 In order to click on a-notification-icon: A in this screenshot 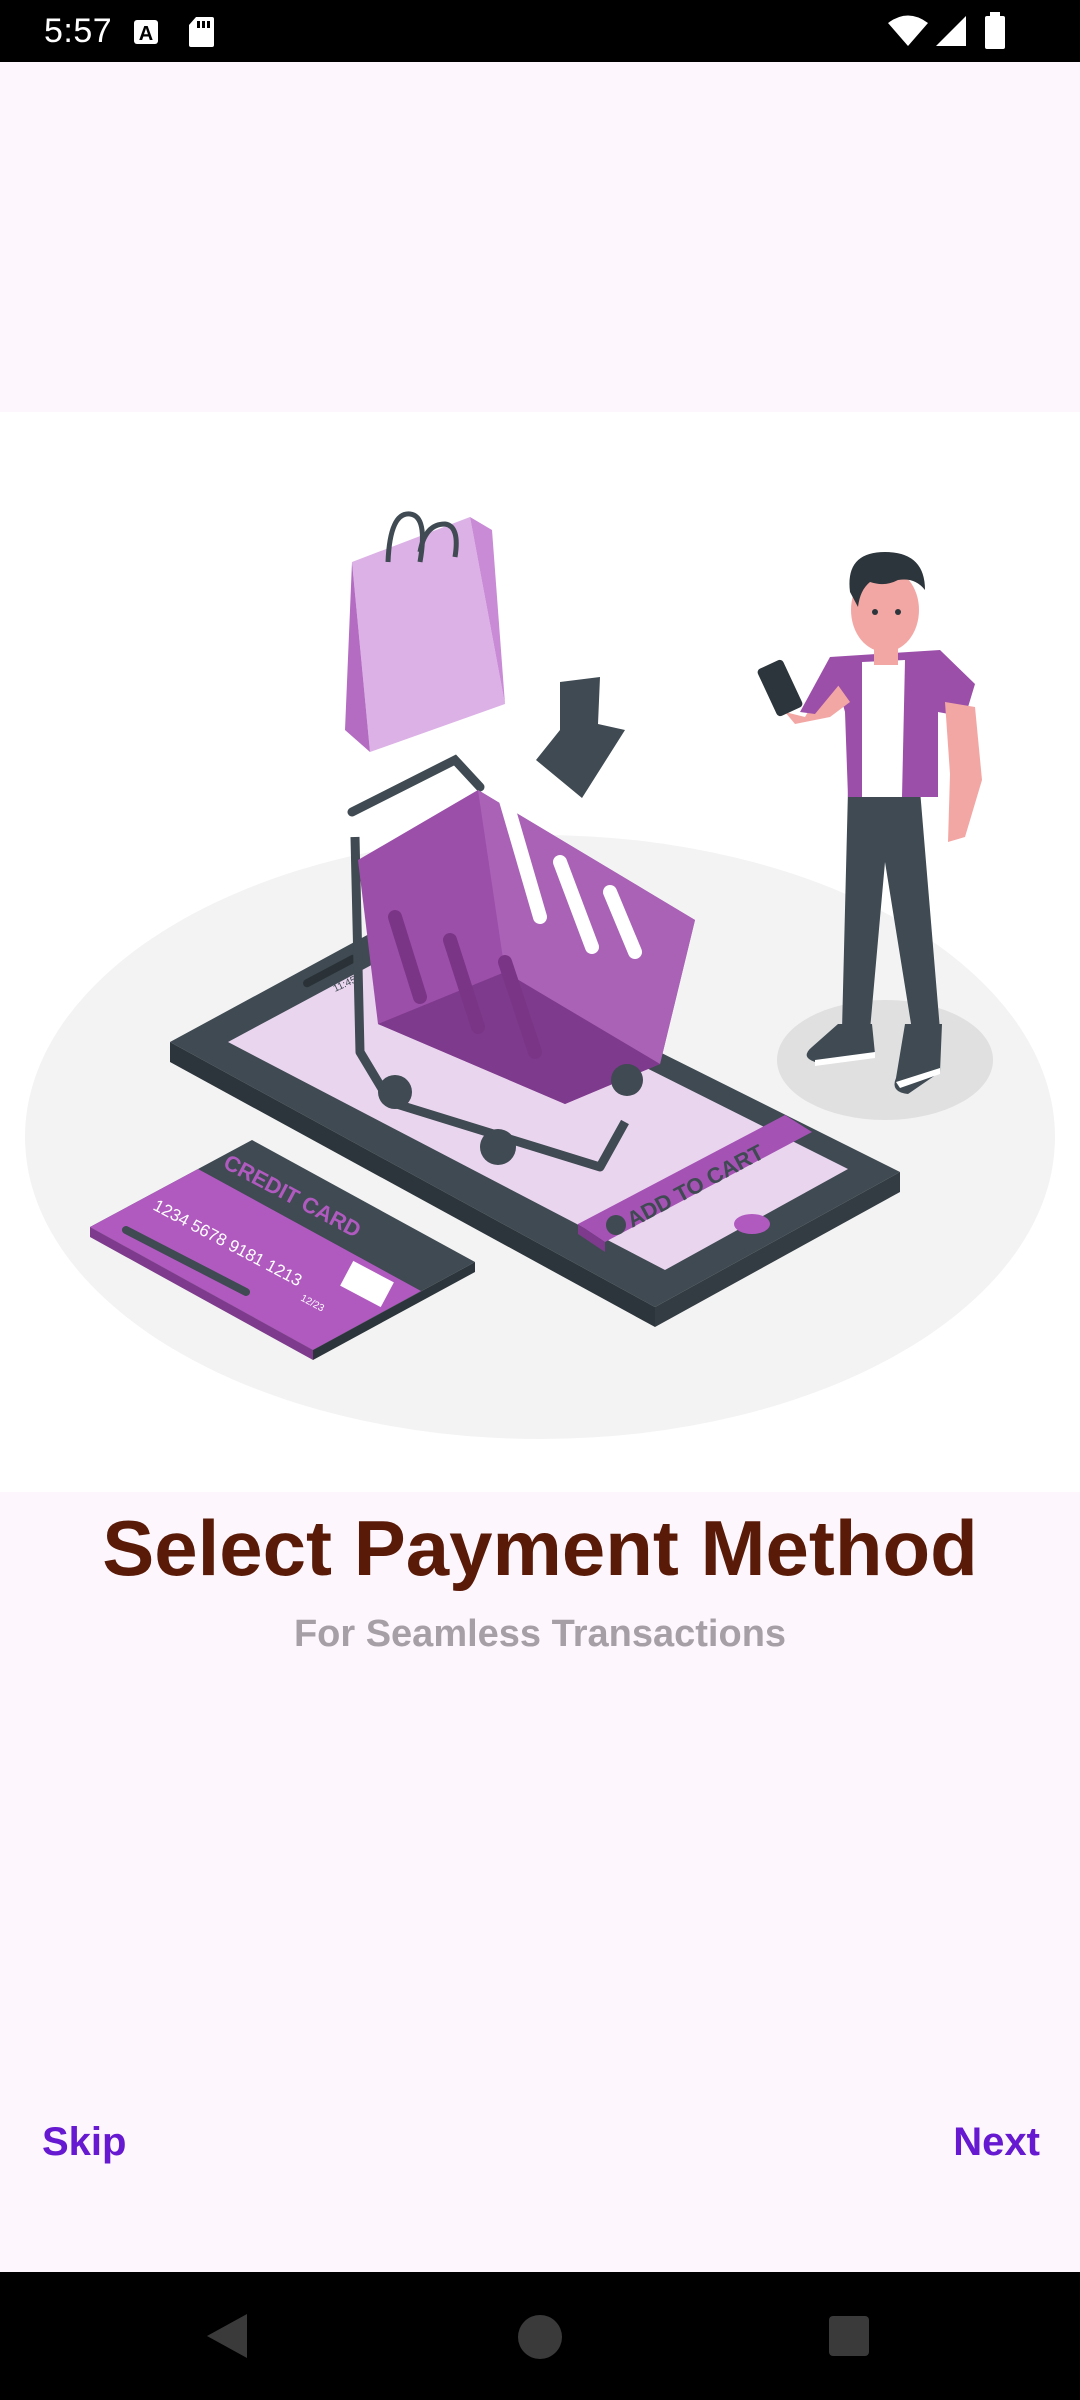, I will do `click(146, 32)`.